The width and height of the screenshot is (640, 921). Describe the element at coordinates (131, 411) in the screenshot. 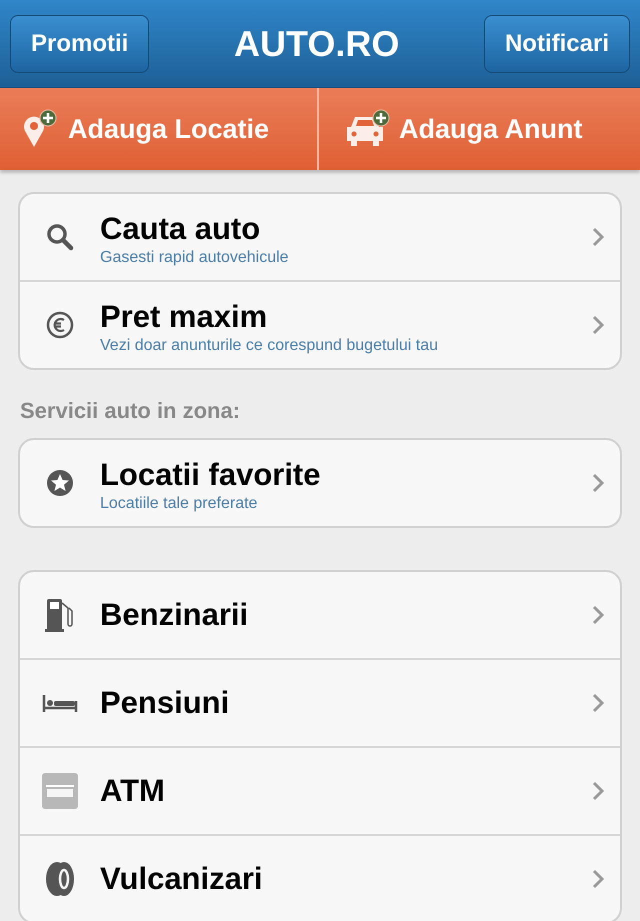

I see `section-heading: Servicii auto in zona:` at that location.